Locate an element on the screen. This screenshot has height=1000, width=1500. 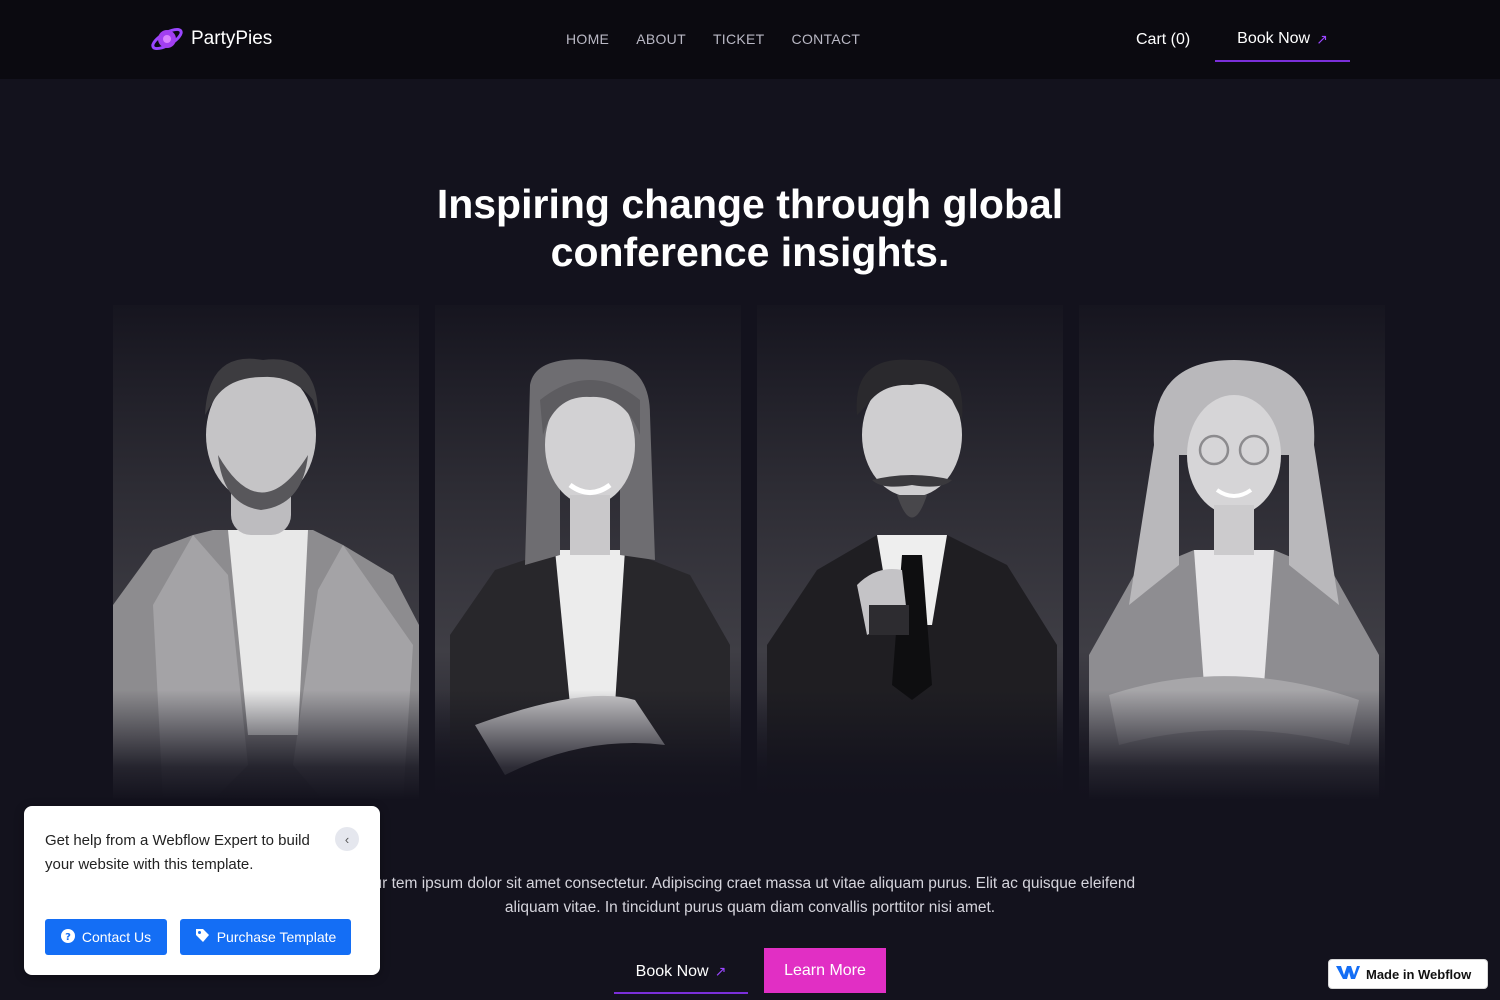
purchase-template-label: Purchase Template is located at coordinates (276, 937).